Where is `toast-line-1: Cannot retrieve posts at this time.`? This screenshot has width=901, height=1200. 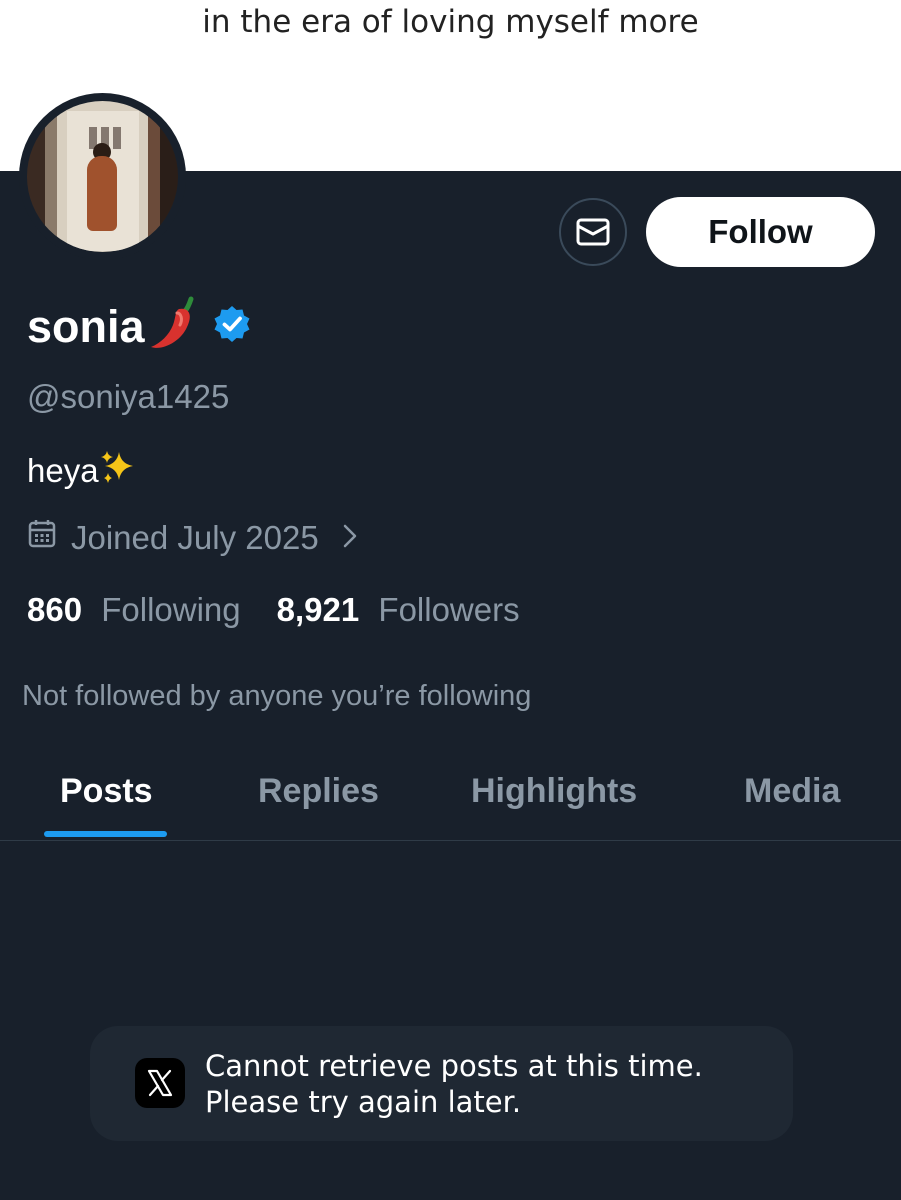 toast-line-1: Cannot retrieve posts at this time. is located at coordinates (454, 1066).